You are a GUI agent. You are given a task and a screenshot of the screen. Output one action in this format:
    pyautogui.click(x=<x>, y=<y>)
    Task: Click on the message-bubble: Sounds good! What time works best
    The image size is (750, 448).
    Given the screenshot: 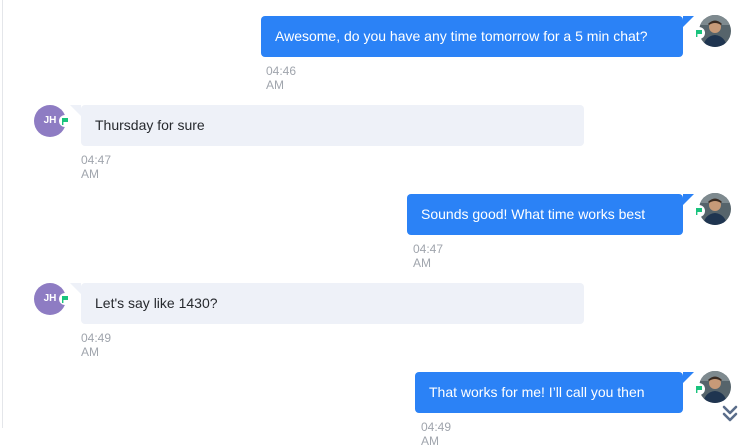 What is the action you would take?
    pyautogui.click(x=545, y=214)
    